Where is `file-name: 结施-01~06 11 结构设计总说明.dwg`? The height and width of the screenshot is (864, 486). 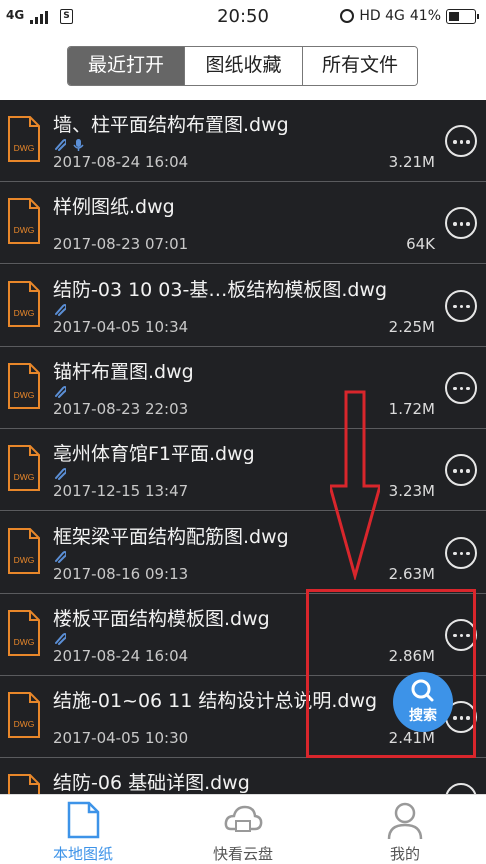
file-name: 结施-01~06 11 结构设计总说明.dwg is located at coordinates (215, 701).